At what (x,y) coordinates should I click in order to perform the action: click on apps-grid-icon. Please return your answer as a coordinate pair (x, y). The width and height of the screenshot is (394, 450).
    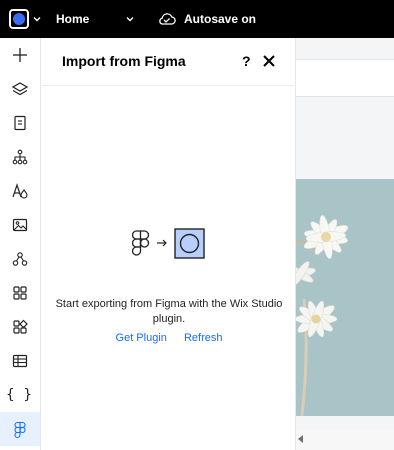
    Looking at the image, I should click on (20, 293).